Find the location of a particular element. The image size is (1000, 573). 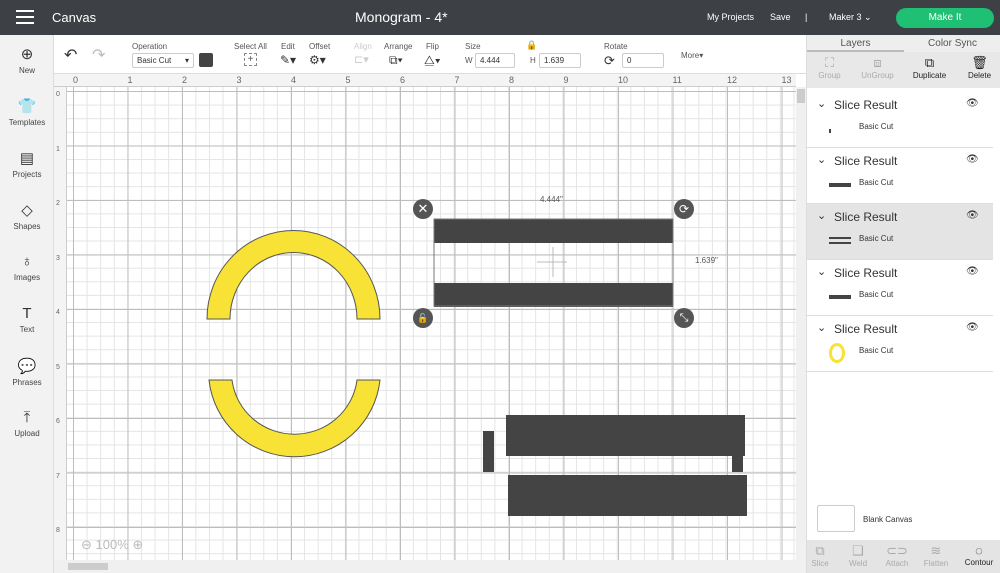

ungroup-button: ⧈ UnGroup is located at coordinates (877, 67).